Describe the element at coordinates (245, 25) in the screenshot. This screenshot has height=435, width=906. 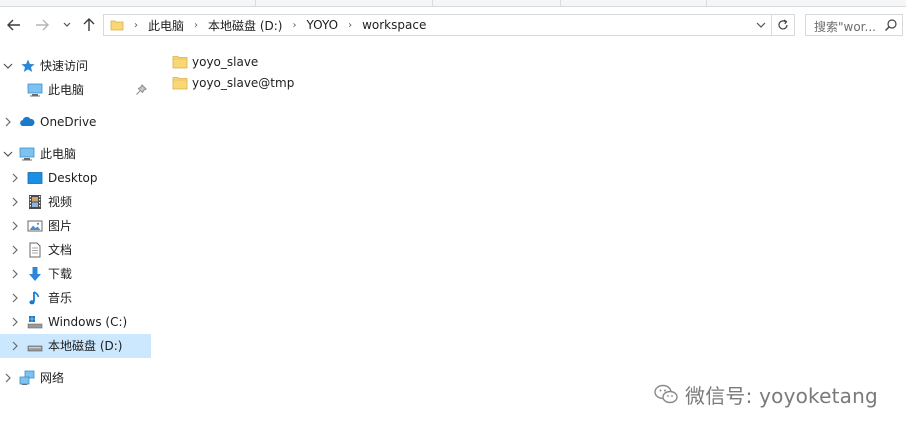
I see `breadcrumb-drive-d: 本地磁盘 (D:)` at that location.